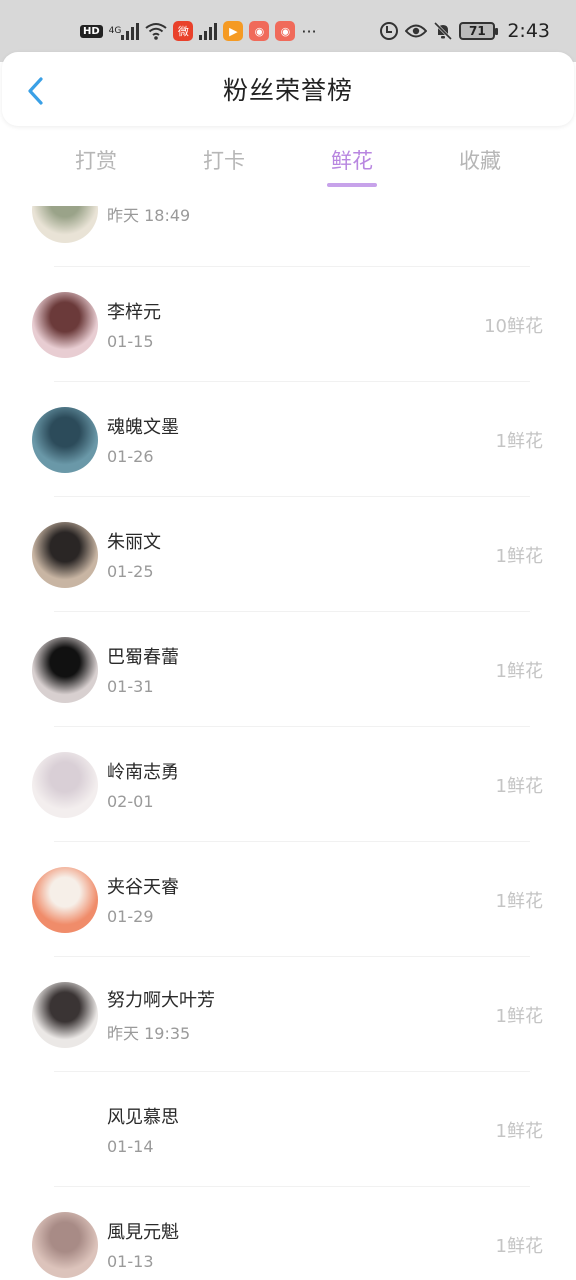 This screenshot has height=1280, width=576. I want to click on gift-date: 01-13, so click(130, 1261).